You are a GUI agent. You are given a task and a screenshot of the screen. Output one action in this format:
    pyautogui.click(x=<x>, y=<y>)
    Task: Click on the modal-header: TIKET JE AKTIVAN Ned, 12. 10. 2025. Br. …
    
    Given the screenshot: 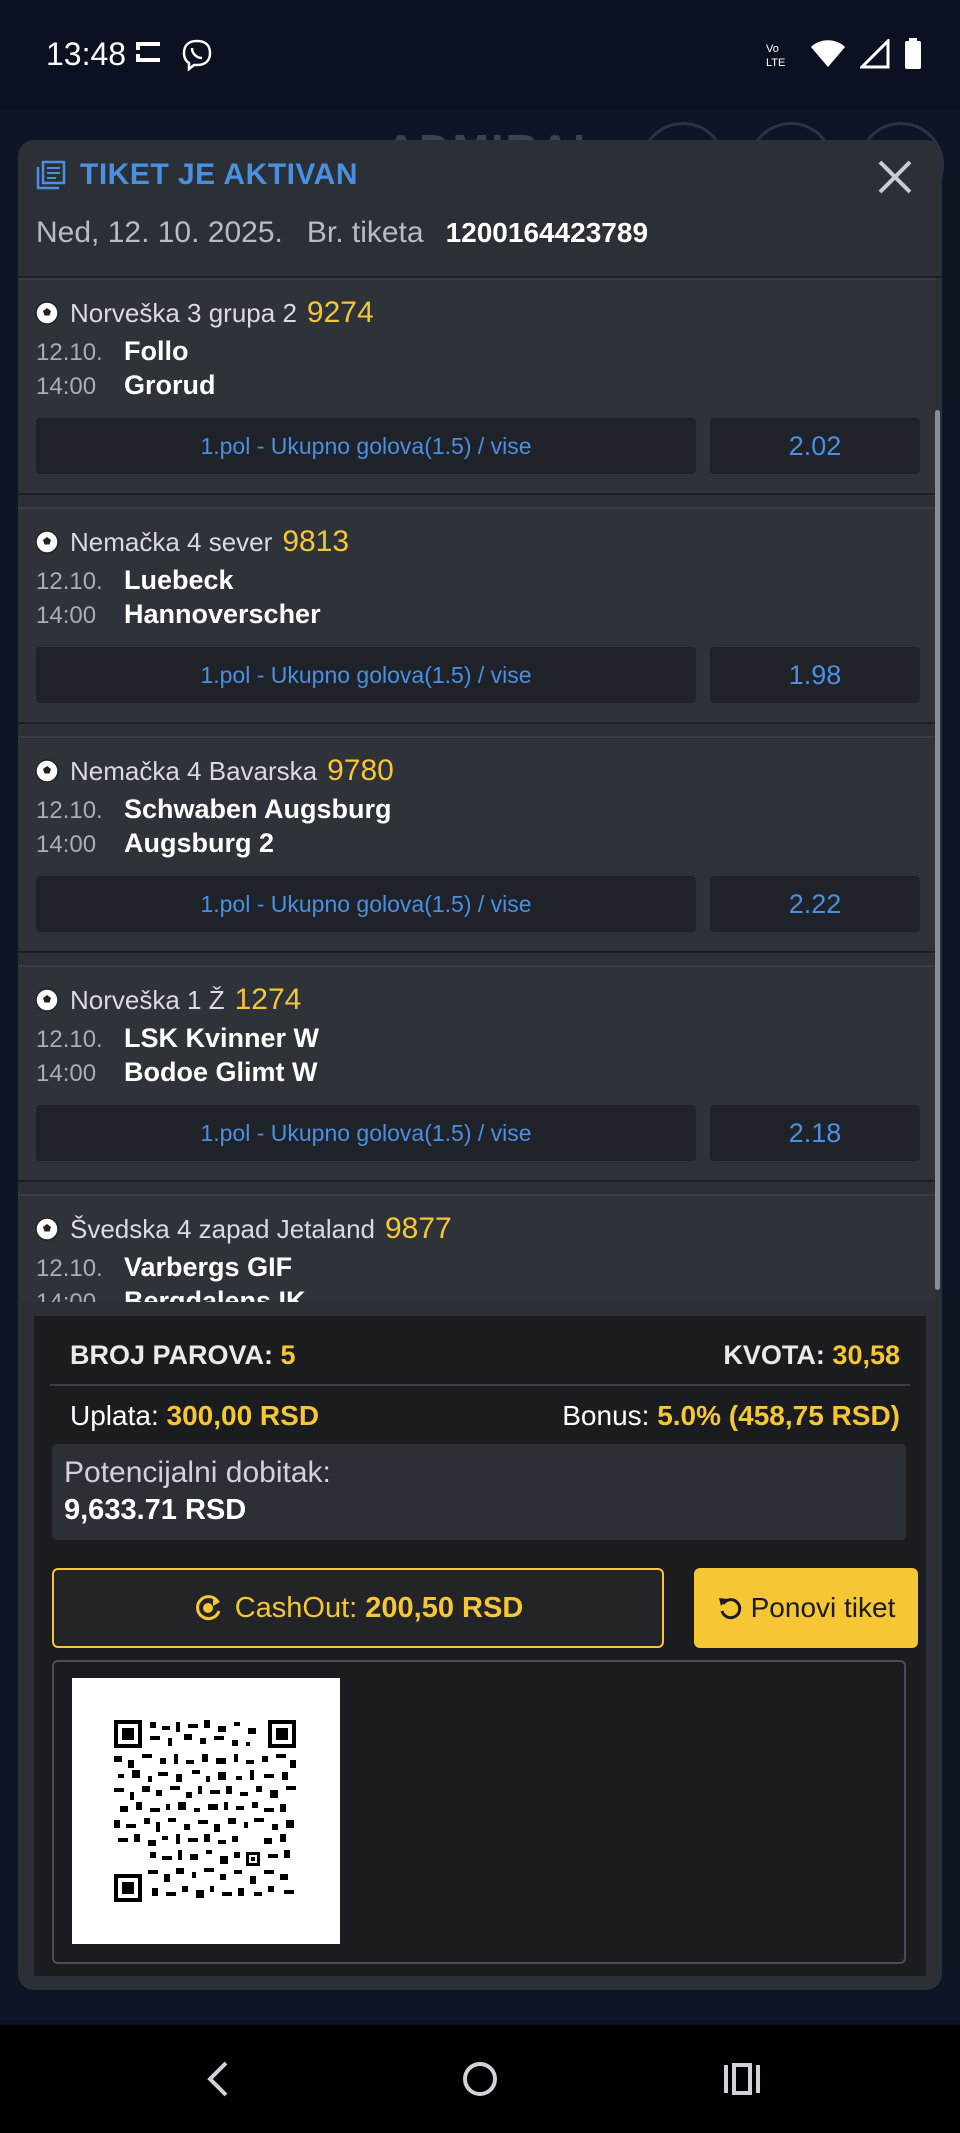 What is the action you would take?
    pyautogui.click(x=480, y=210)
    